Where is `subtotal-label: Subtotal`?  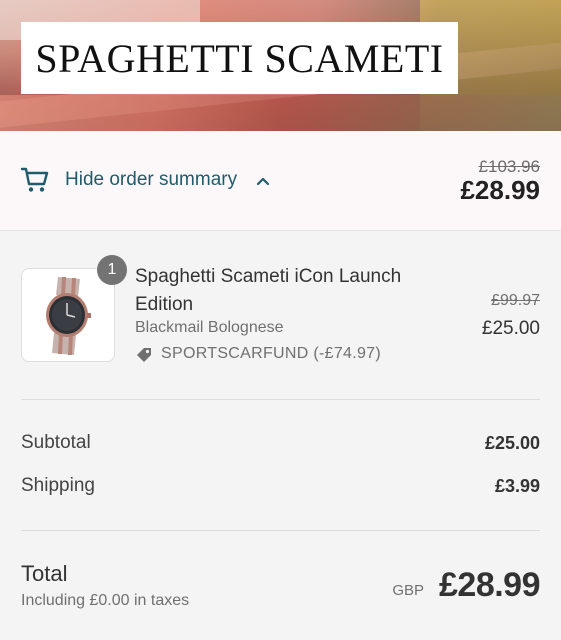 subtotal-label: Subtotal is located at coordinates (56, 442).